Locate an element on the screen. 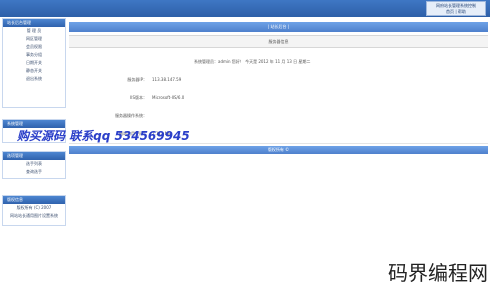 The image size is (490, 289). server-info-title: 服务器信息 is located at coordinates (278, 41).